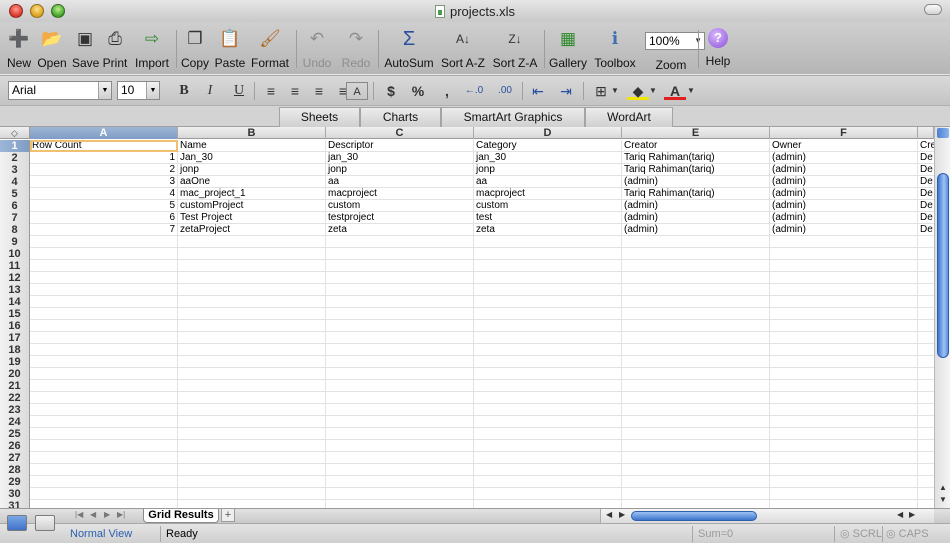 Image resolution: width=950 pixels, height=543 pixels. What do you see at coordinates (104, 133) in the screenshot?
I see `column-header: A` at bounding box center [104, 133].